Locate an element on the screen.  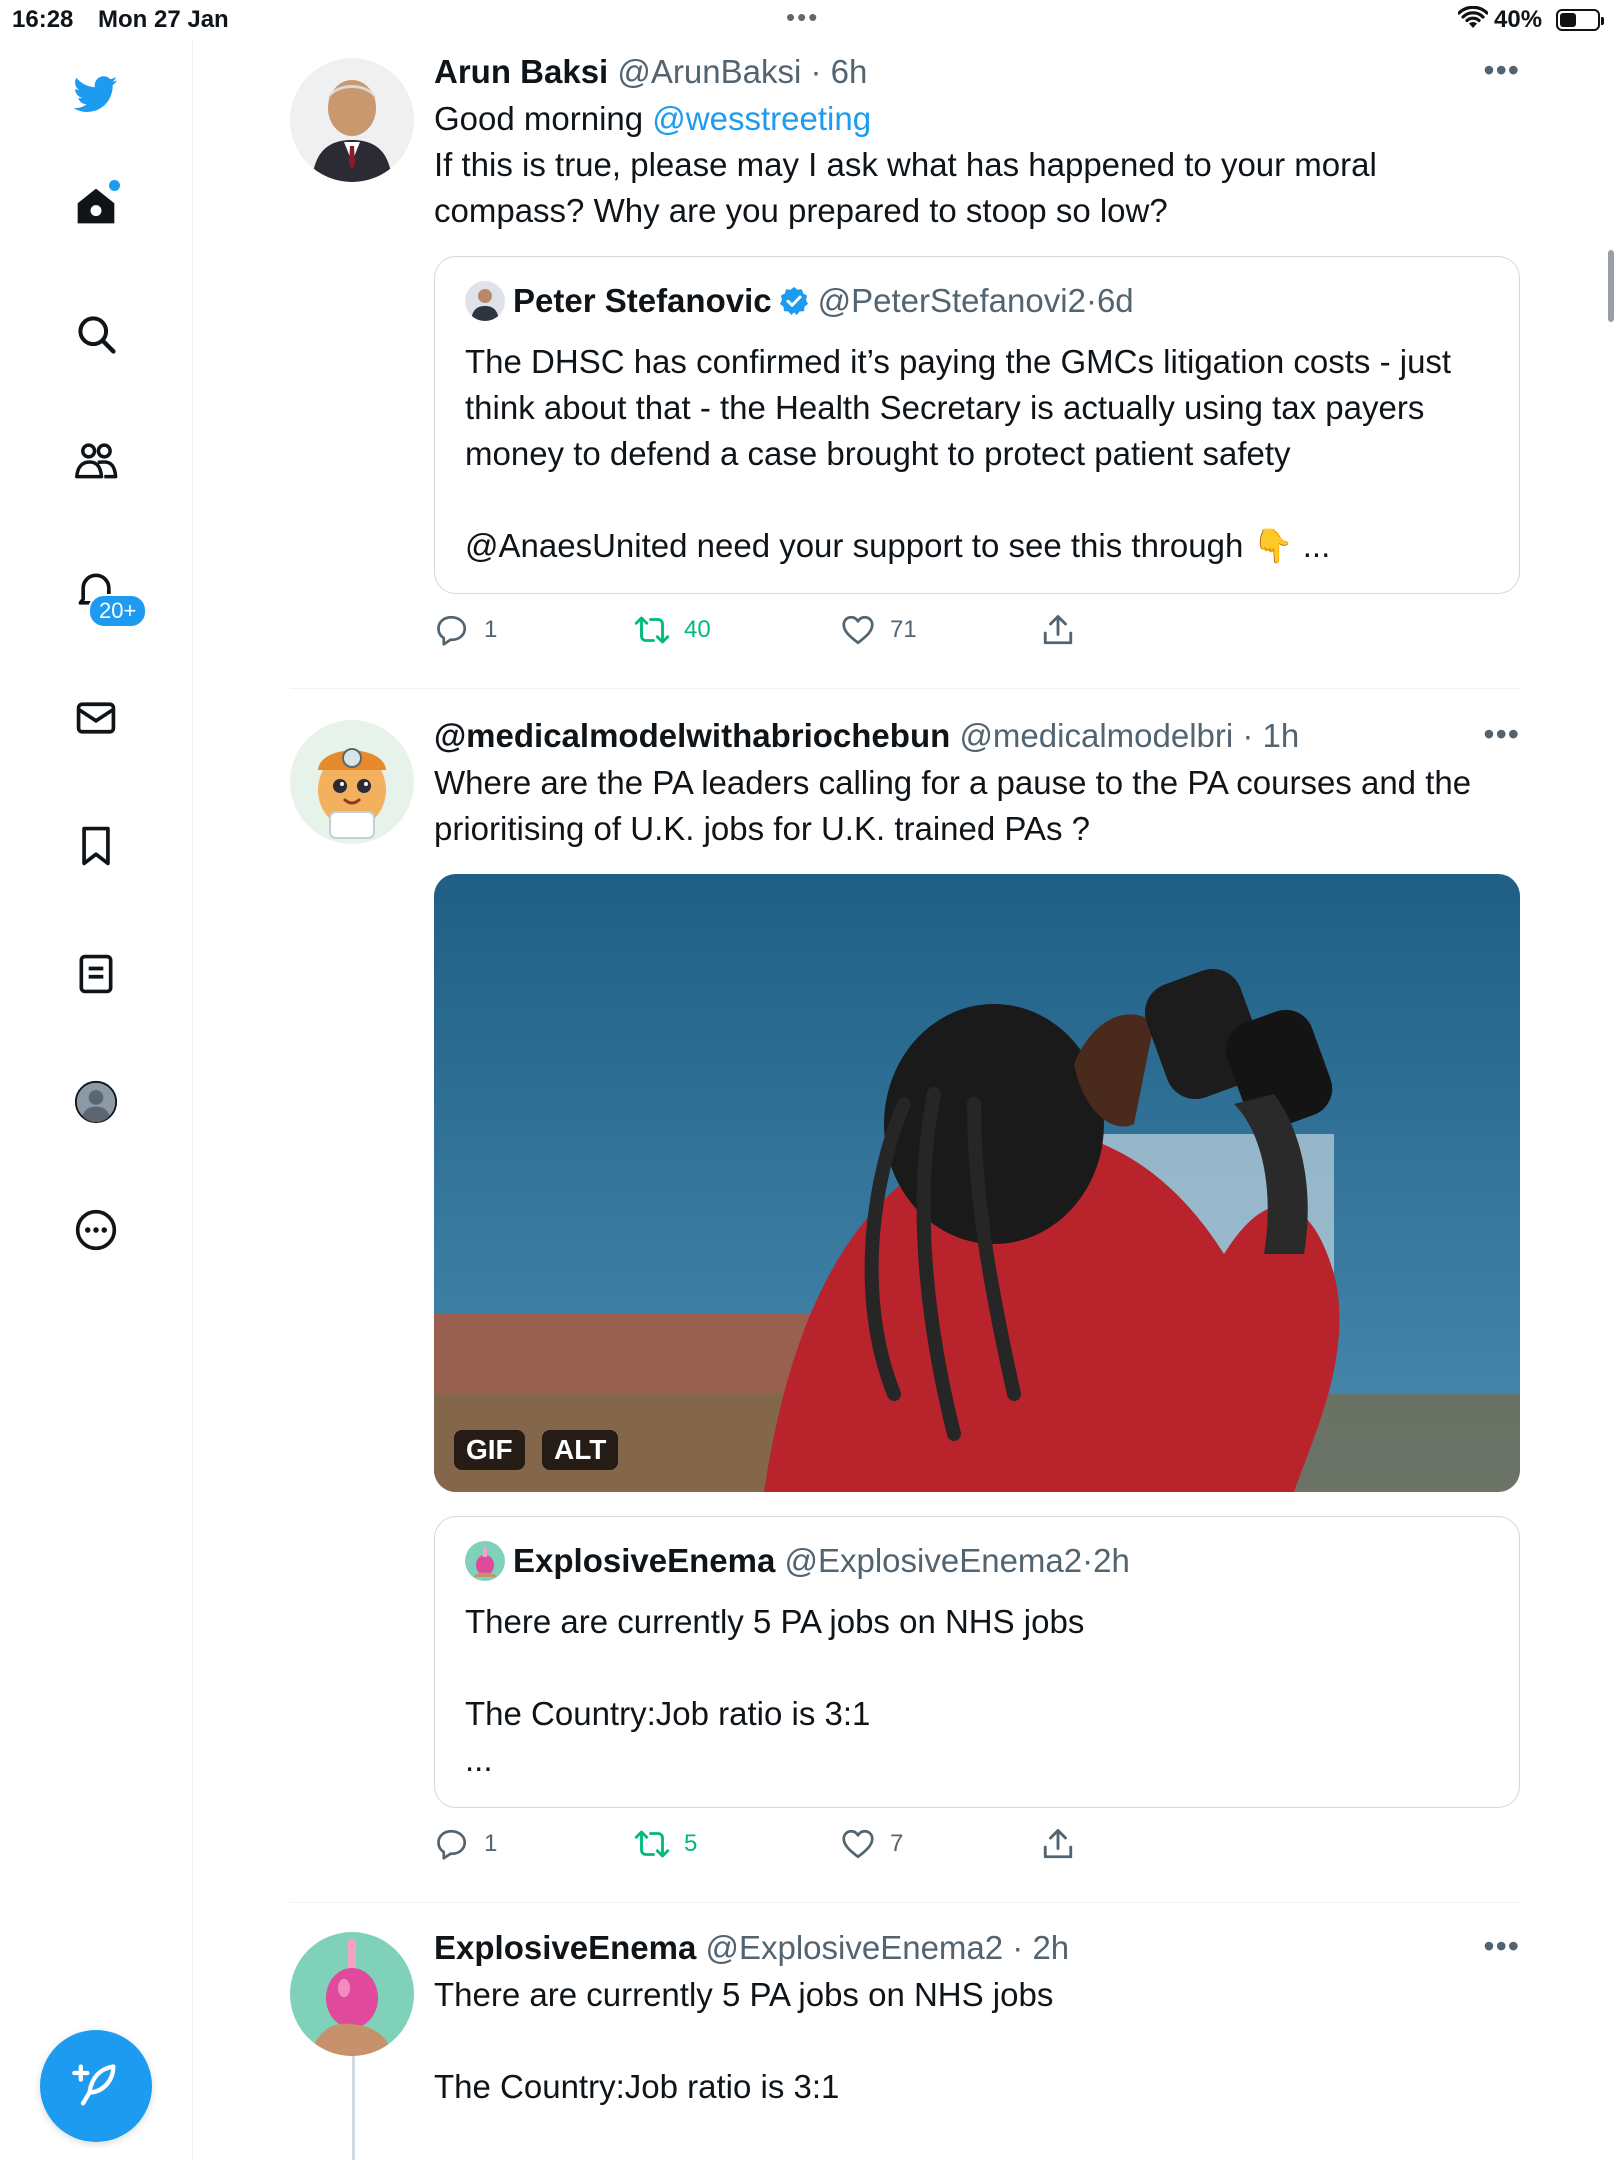
quote-header: Peter Stefanovic @PeterStefanovi2 · 6d is located at coordinates (977, 301).